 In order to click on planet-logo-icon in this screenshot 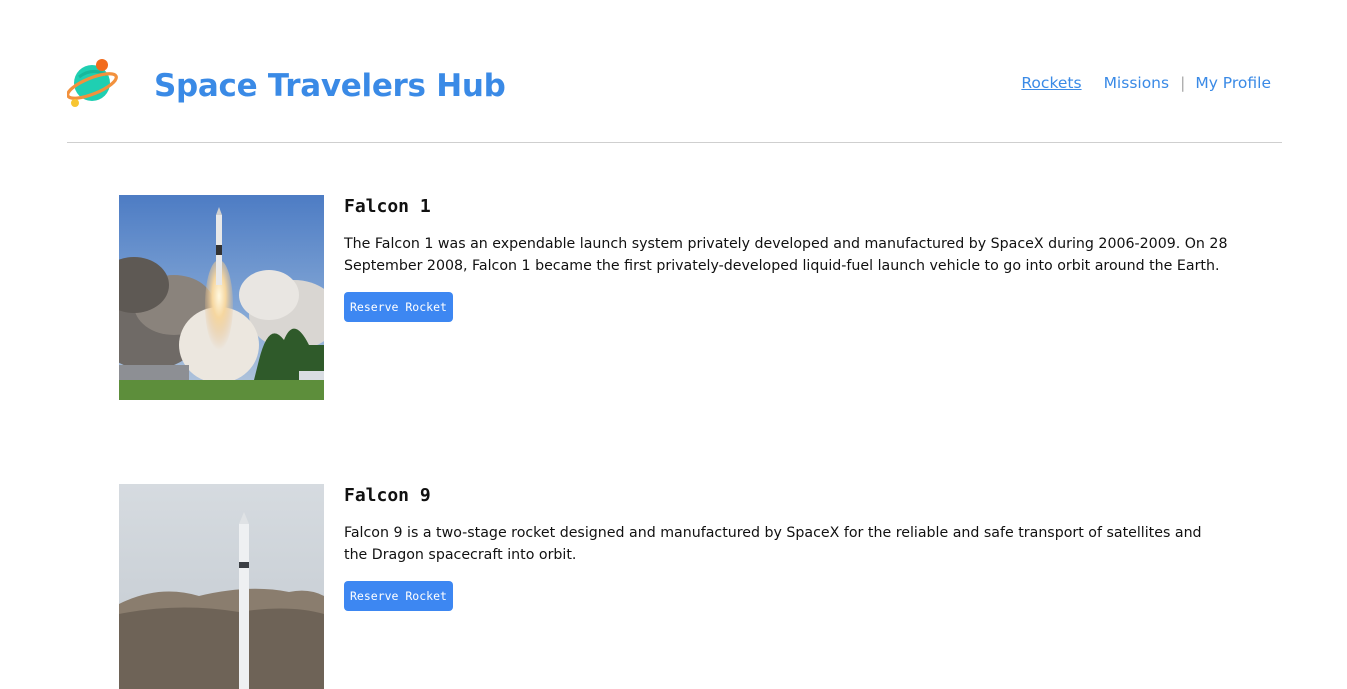, I will do `click(93, 83)`.